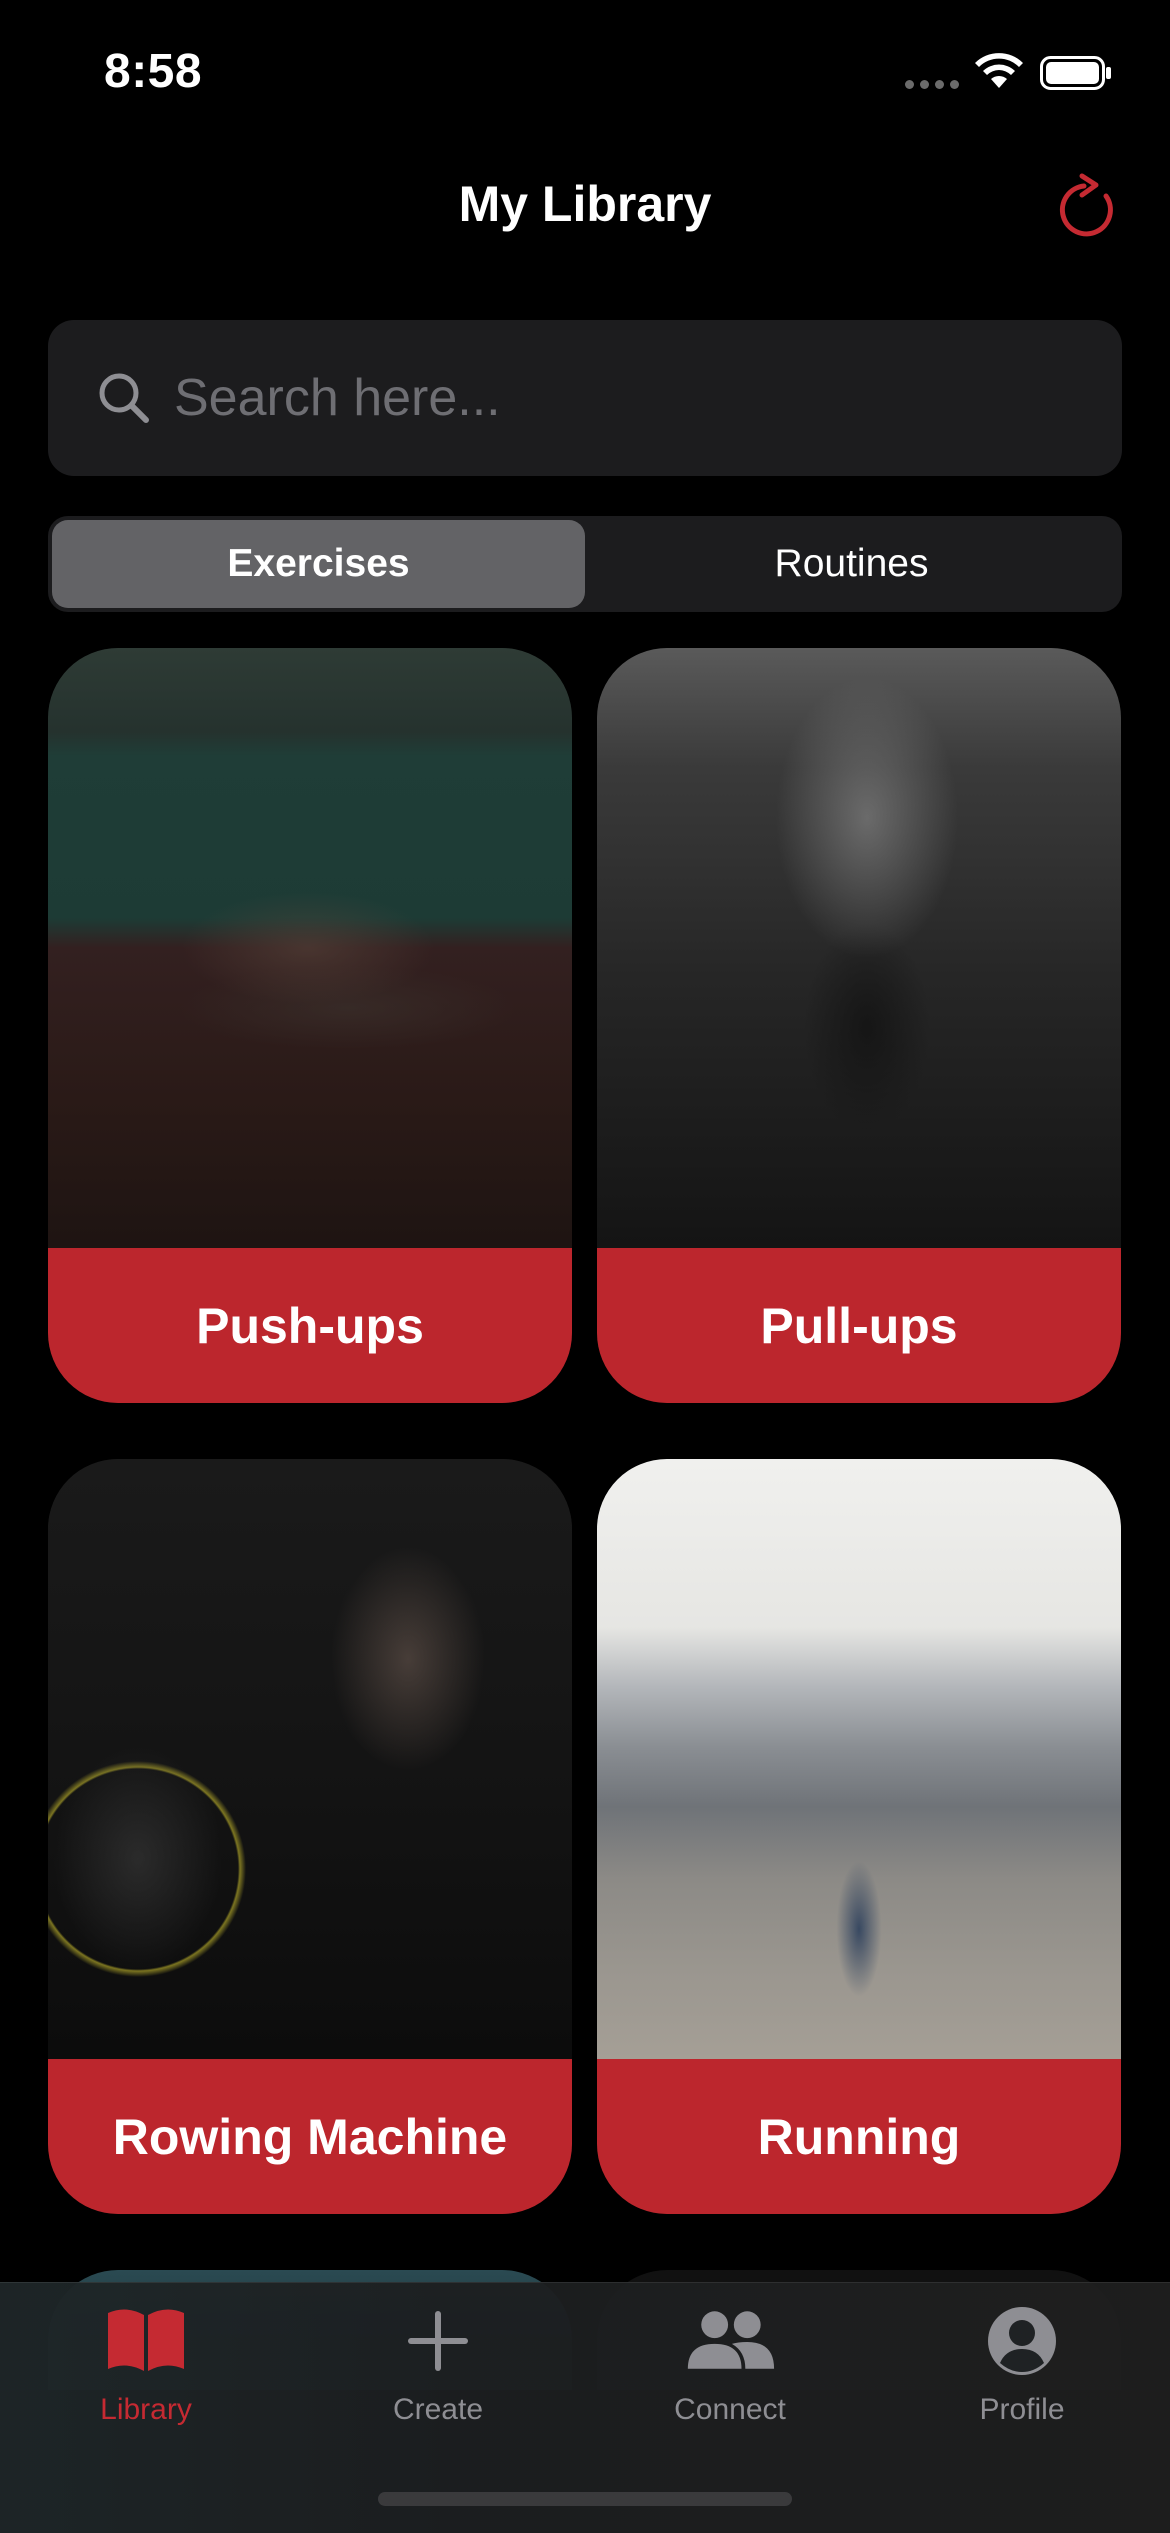  What do you see at coordinates (310, 948) in the screenshot?
I see `push-ups-photo` at bounding box center [310, 948].